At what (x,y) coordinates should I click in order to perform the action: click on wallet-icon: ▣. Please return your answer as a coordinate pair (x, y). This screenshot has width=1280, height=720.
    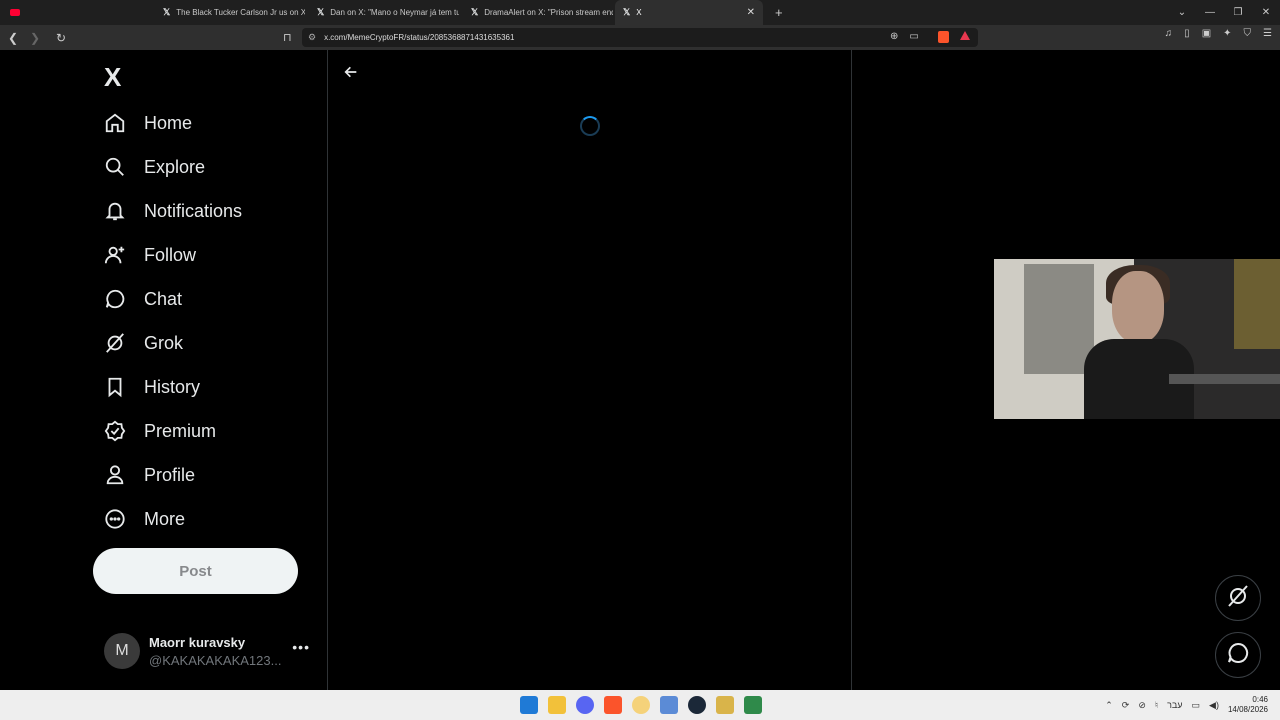
    Looking at the image, I should click on (1206, 33).